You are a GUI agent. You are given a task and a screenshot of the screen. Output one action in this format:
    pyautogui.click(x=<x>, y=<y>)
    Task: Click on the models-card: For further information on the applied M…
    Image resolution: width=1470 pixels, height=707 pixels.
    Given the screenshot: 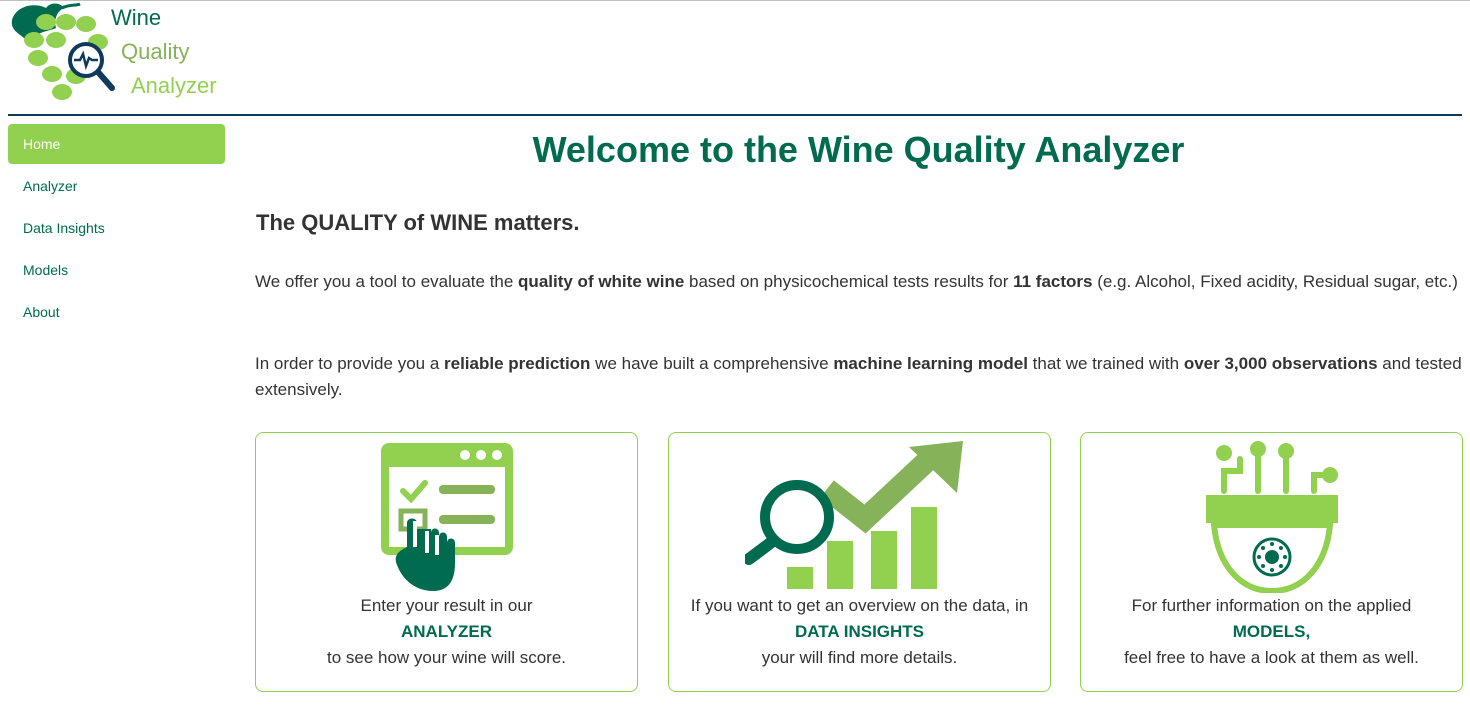 What is the action you would take?
    pyautogui.click(x=1271, y=562)
    